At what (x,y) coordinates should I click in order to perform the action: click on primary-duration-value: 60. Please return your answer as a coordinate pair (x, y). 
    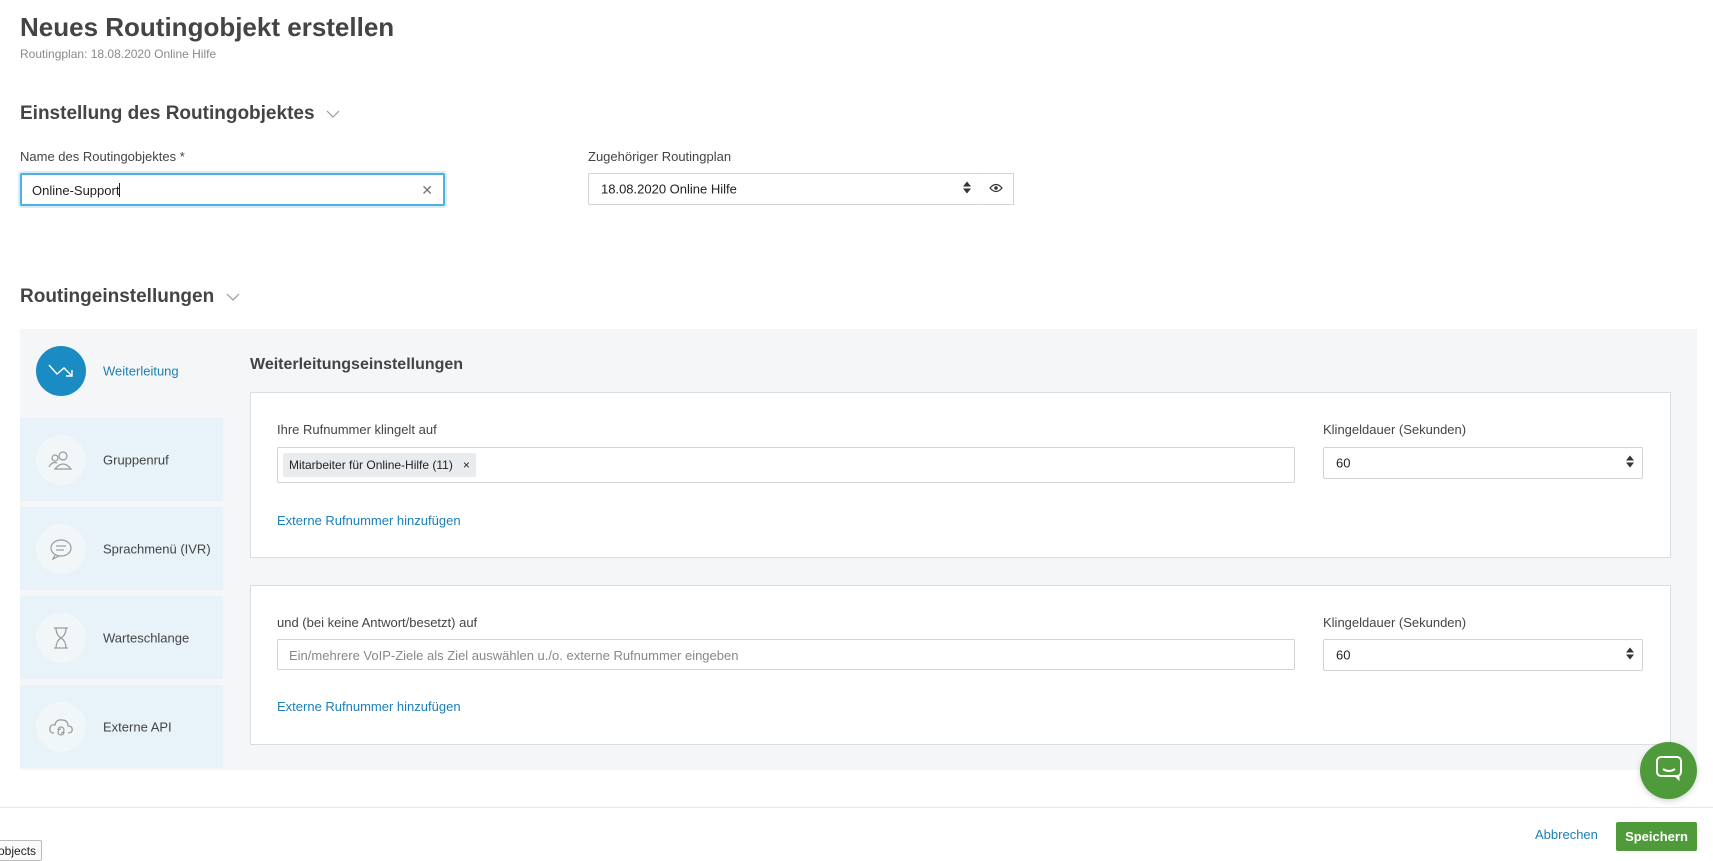
    Looking at the image, I should click on (1343, 463).